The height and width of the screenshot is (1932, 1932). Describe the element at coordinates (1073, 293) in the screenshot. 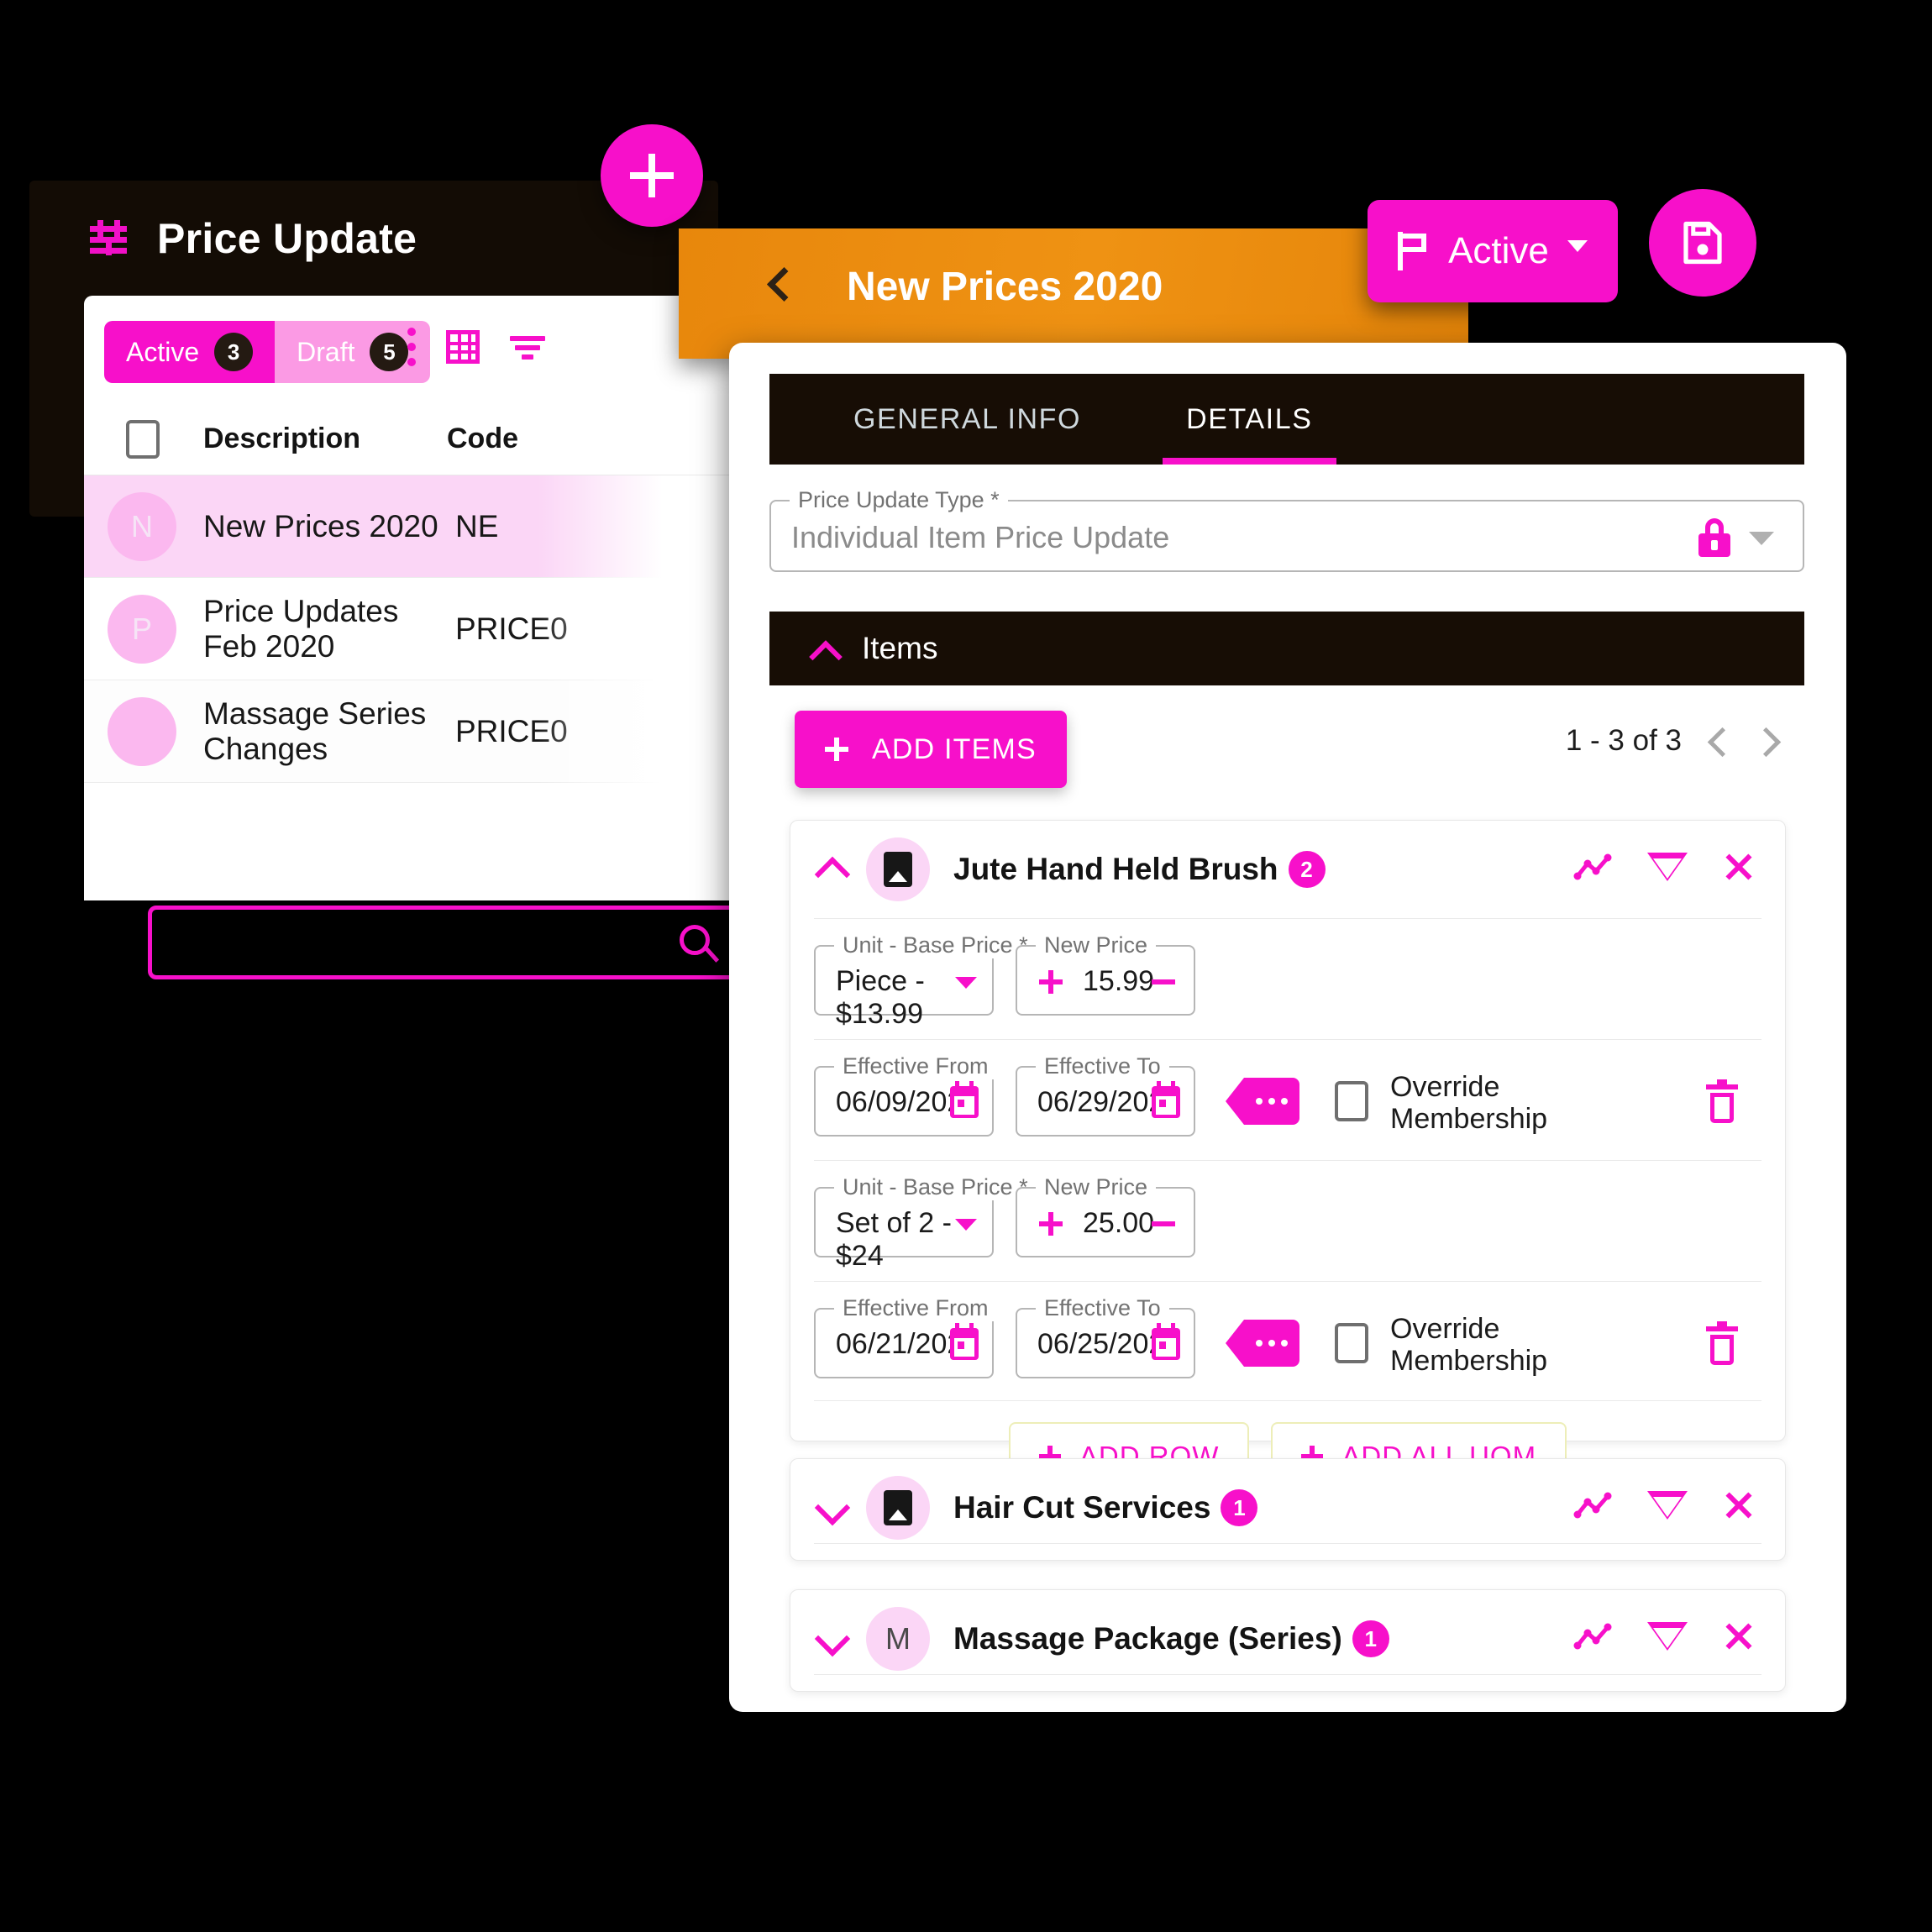

I see `detail-header-bar: New Prices 2020` at that location.